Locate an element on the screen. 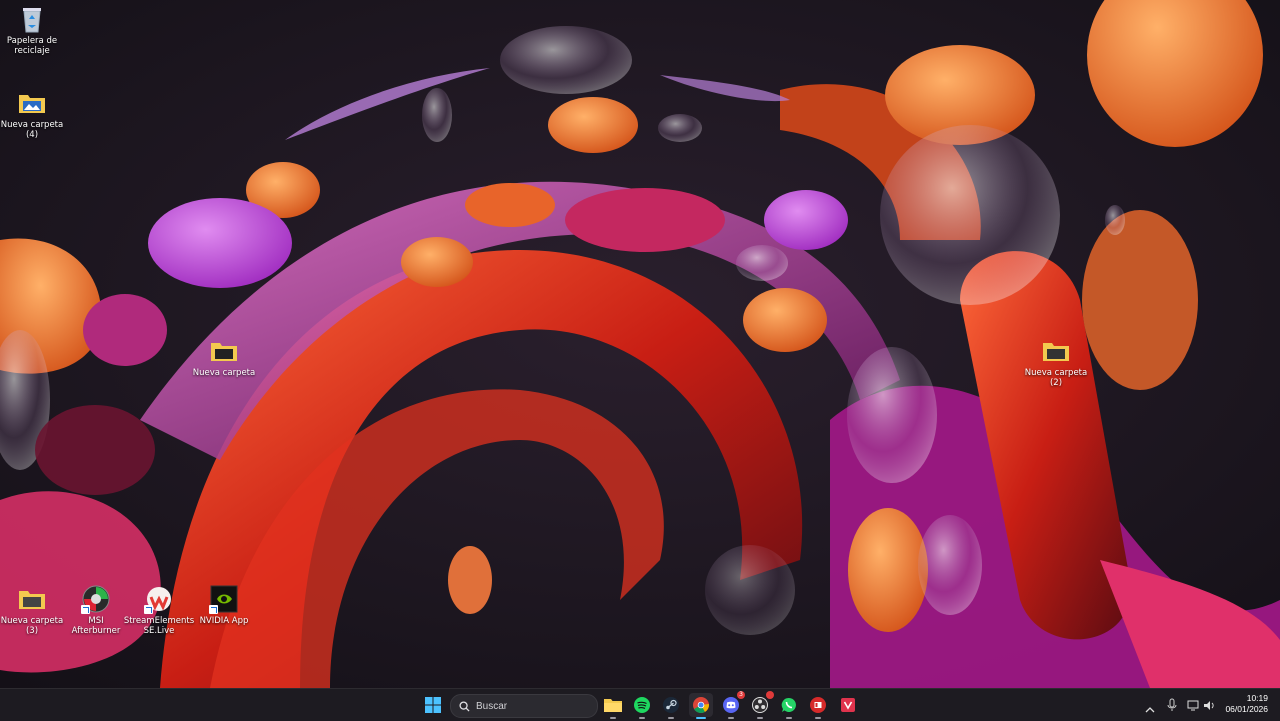  desktop-icon-recycle-bin: Papelera de reciclaje is located at coordinates (32, 30).